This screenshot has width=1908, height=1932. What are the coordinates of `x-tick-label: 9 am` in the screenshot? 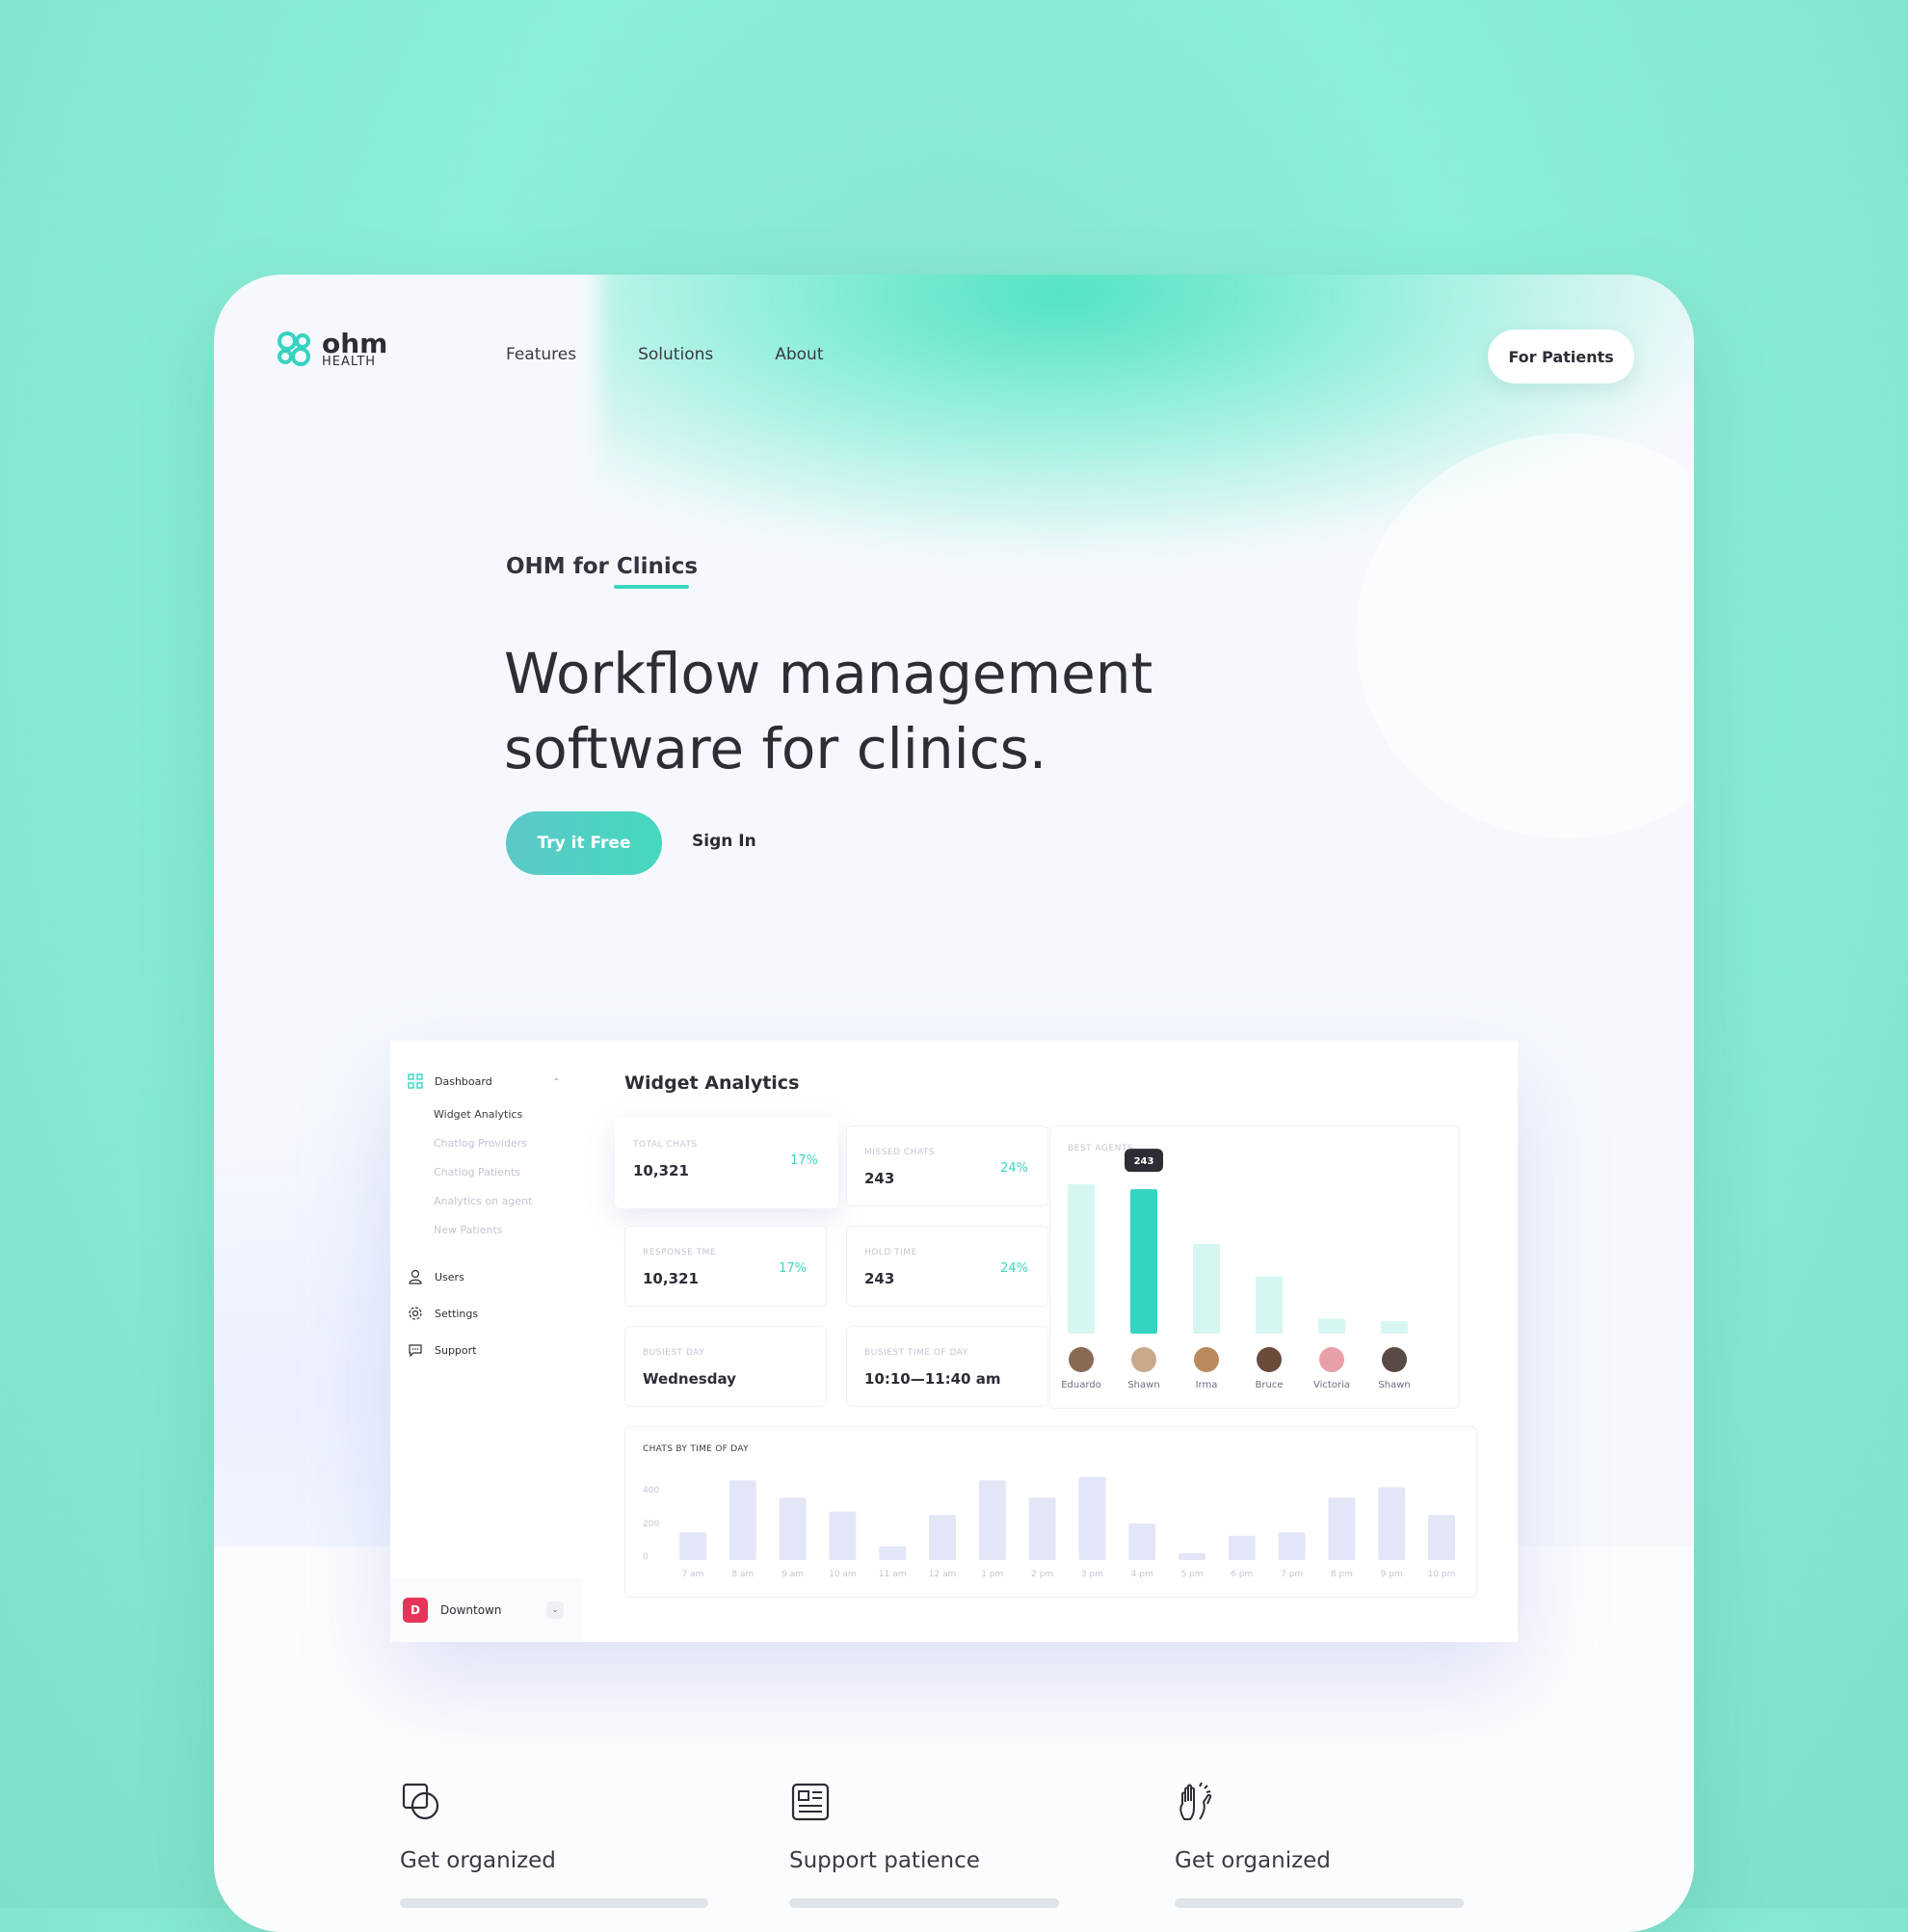 It's located at (793, 1574).